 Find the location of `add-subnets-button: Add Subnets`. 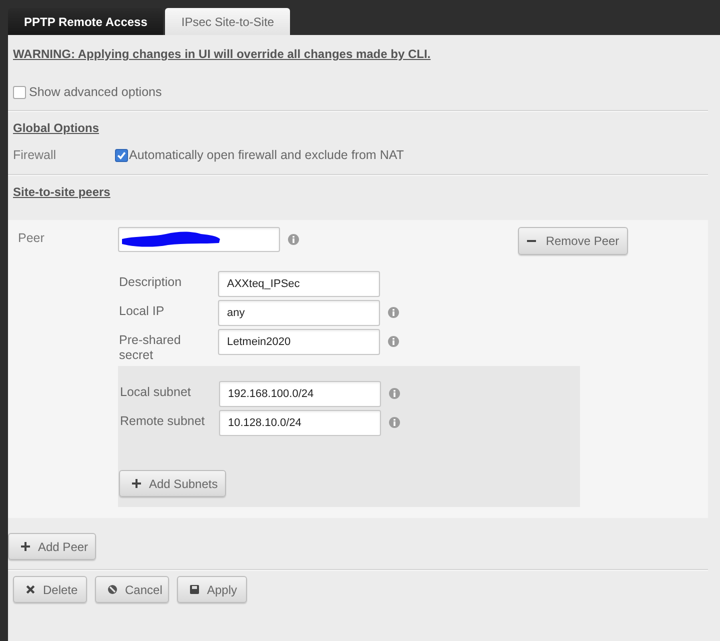

add-subnets-button: Add Subnets is located at coordinates (172, 483).